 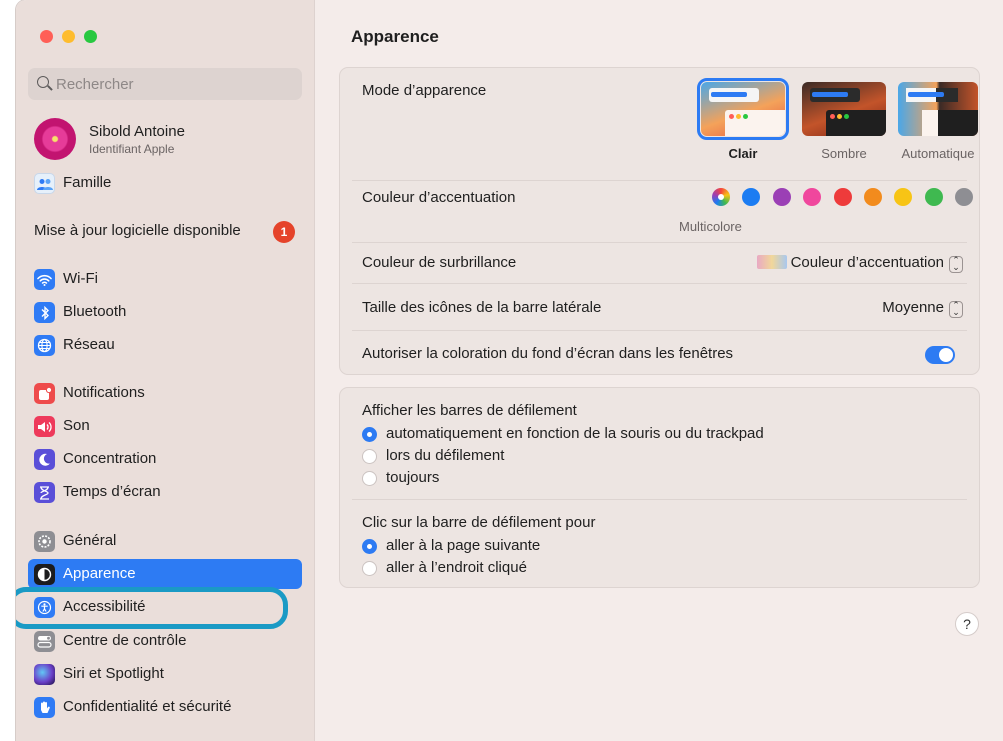 I want to click on scroll-click-spot-label: aller à l’endroit cliqué, so click(x=456, y=567).